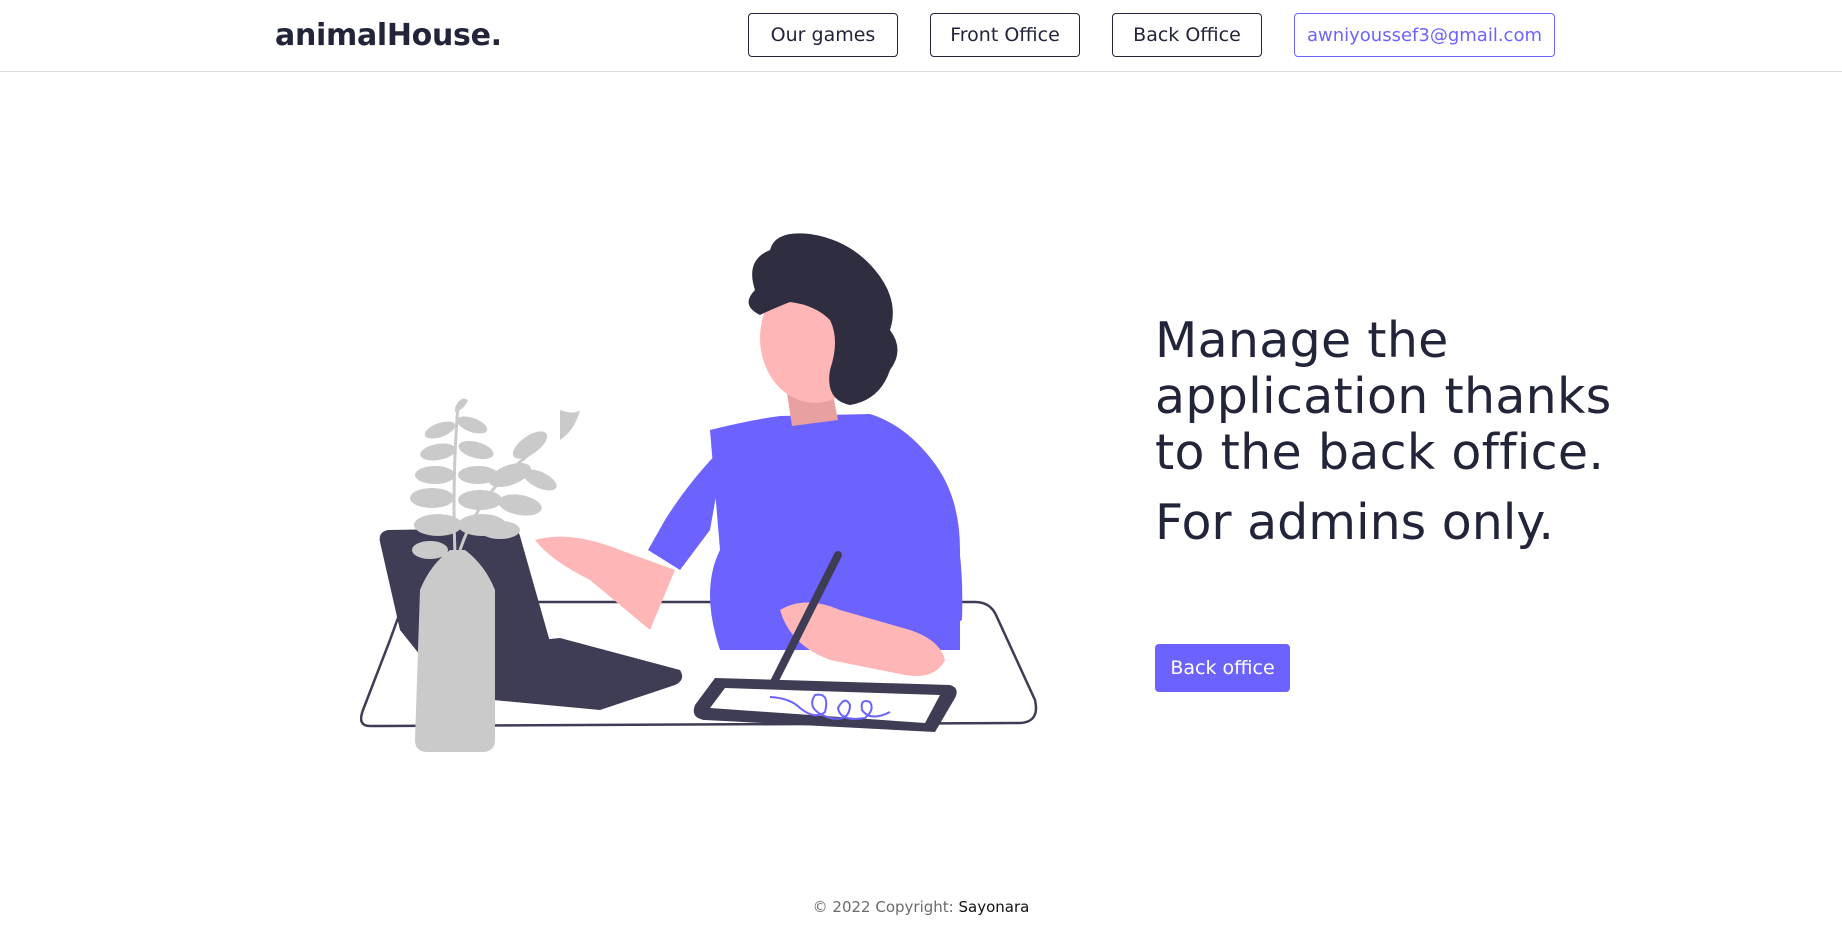  What do you see at coordinates (388, 35) in the screenshot?
I see `brand-logo: animalHouse.` at bounding box center [388, 35].